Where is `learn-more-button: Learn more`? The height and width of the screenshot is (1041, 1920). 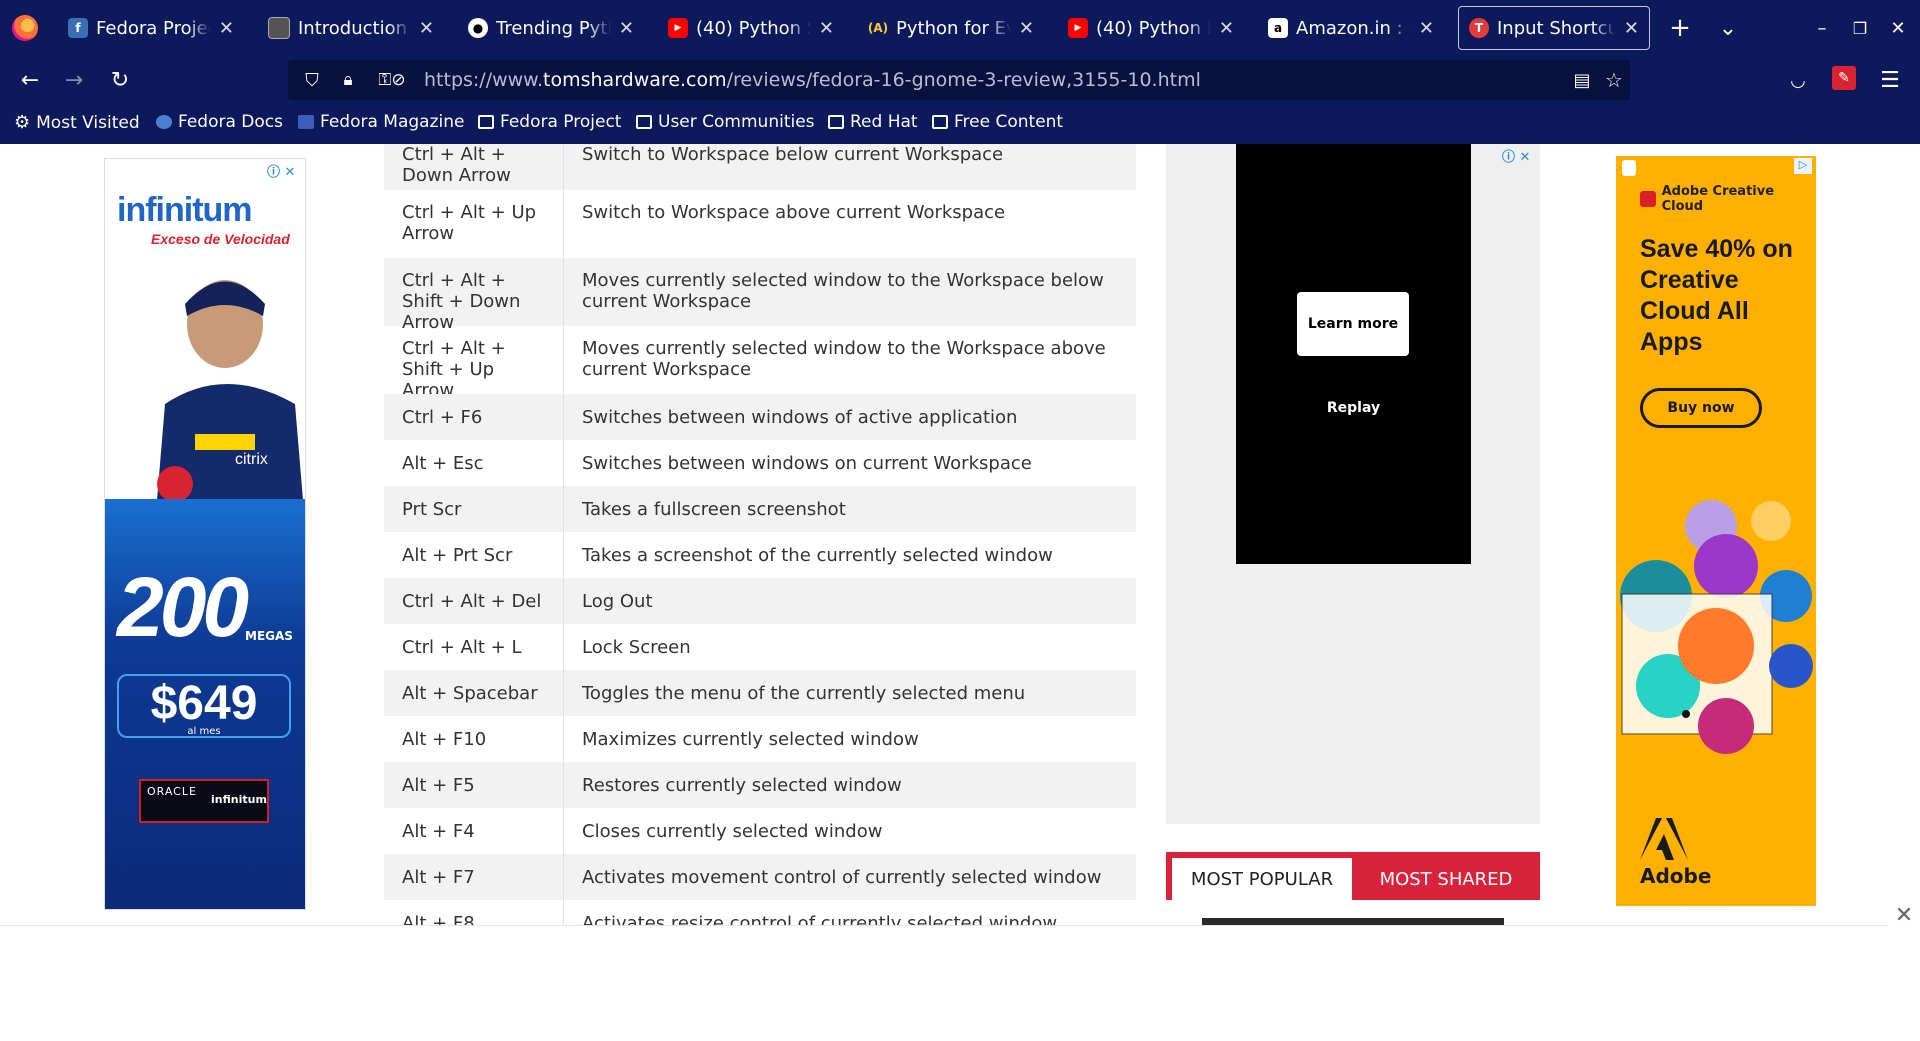 learn-more-button: Learn more is located at coordinates (1353, 324).